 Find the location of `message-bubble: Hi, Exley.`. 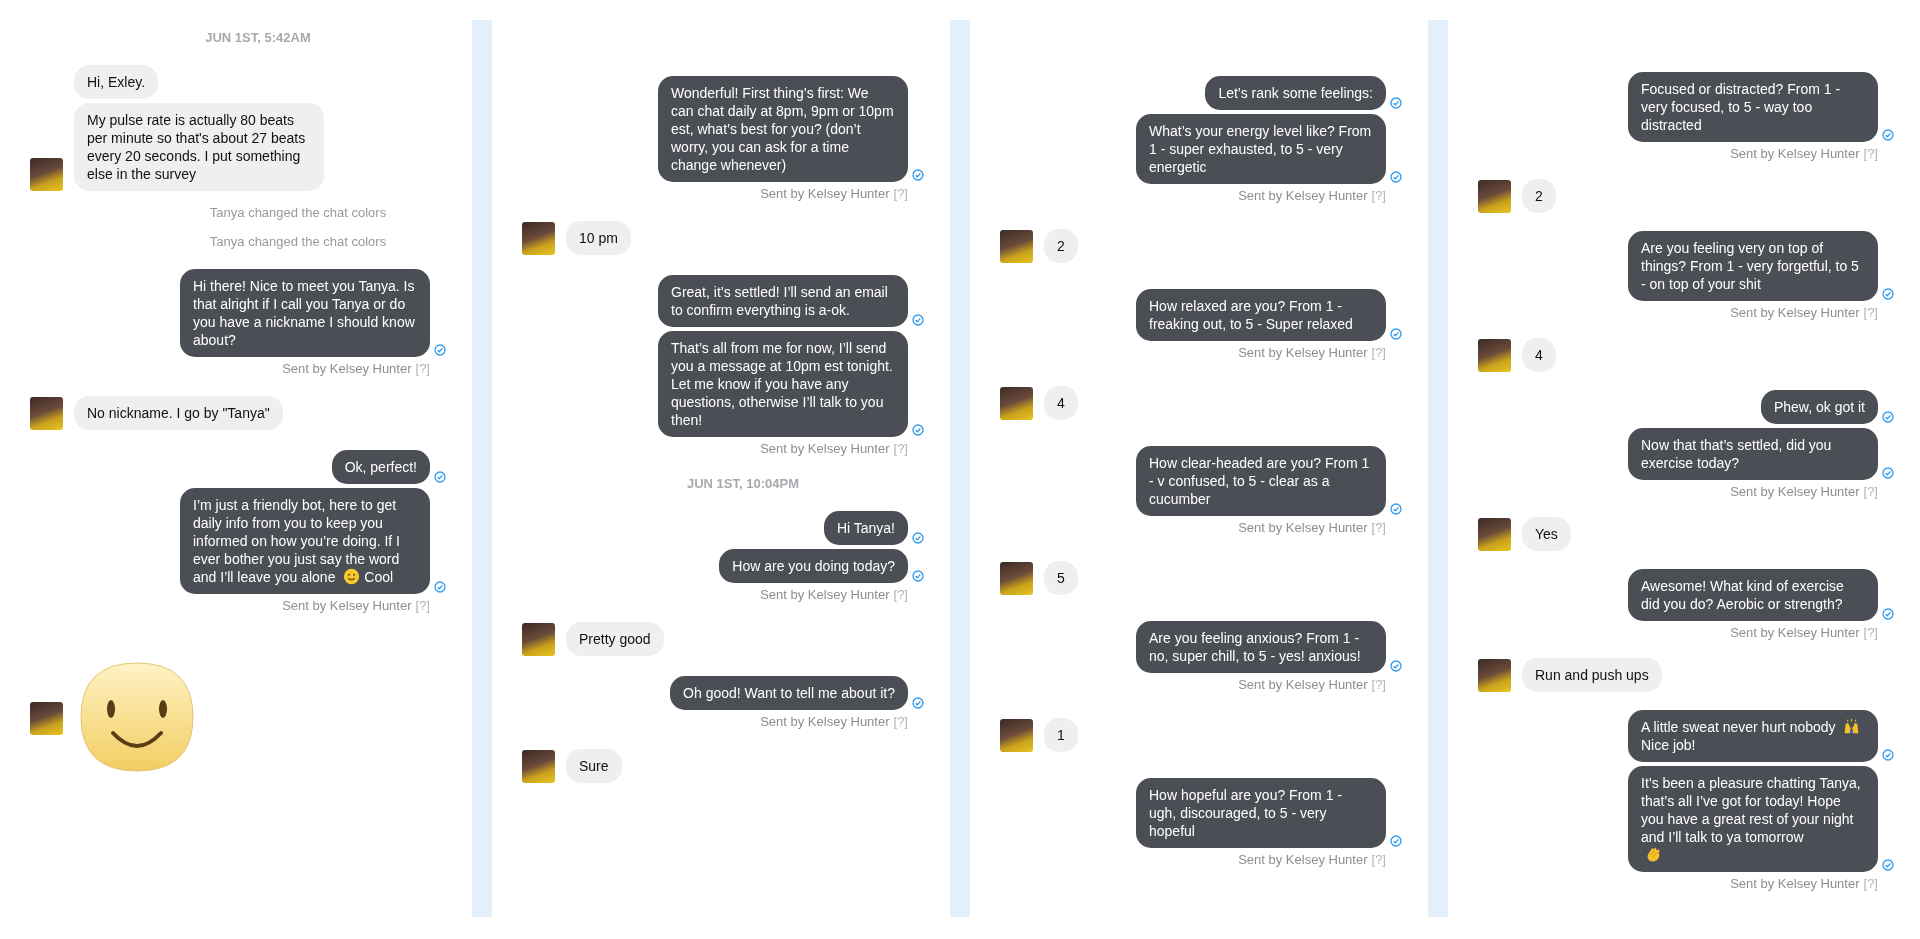

message-bubble: Hi, Exley. is located at coordinates (116, 82).